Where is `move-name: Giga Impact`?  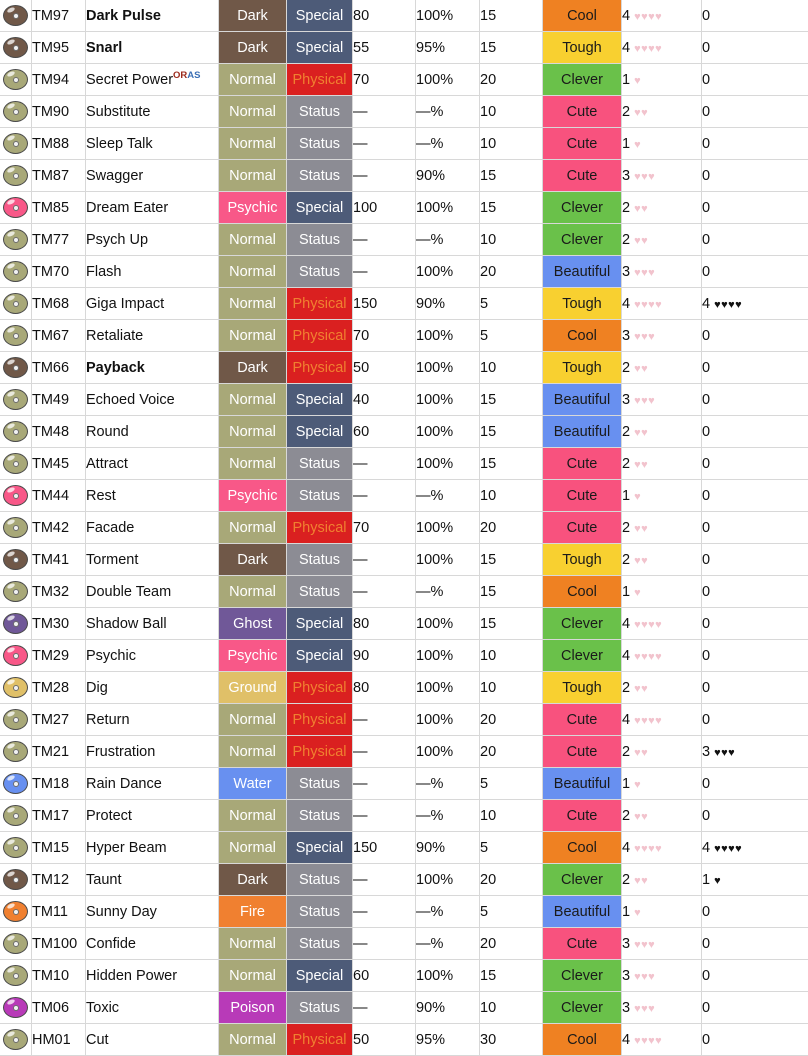 move-name: Giga Impact is located at coordinates (152, 304).